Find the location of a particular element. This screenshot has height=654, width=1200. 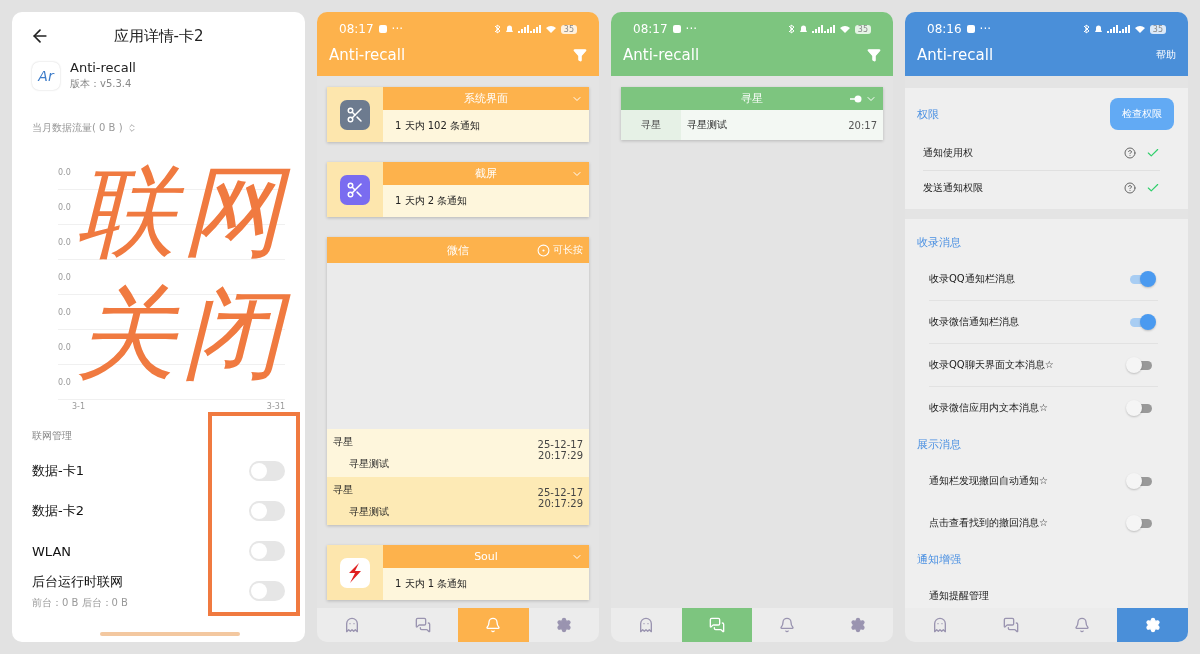

toggle-label: 数据-卡2 is located at coordinates (58, 511).